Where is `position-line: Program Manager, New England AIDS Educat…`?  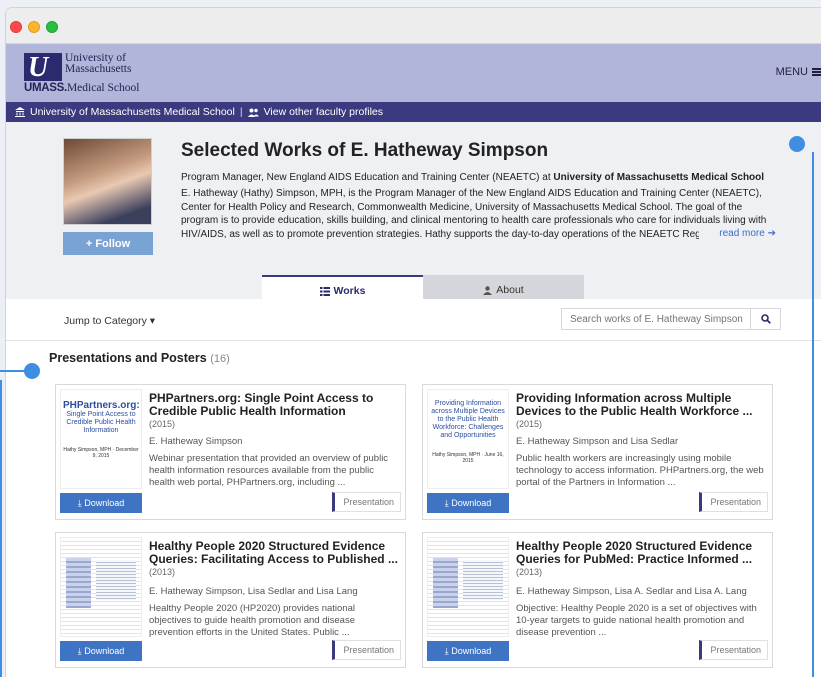 position-line: Program Manager, New England AIDS Educat… is located at coordinates (472, 177).